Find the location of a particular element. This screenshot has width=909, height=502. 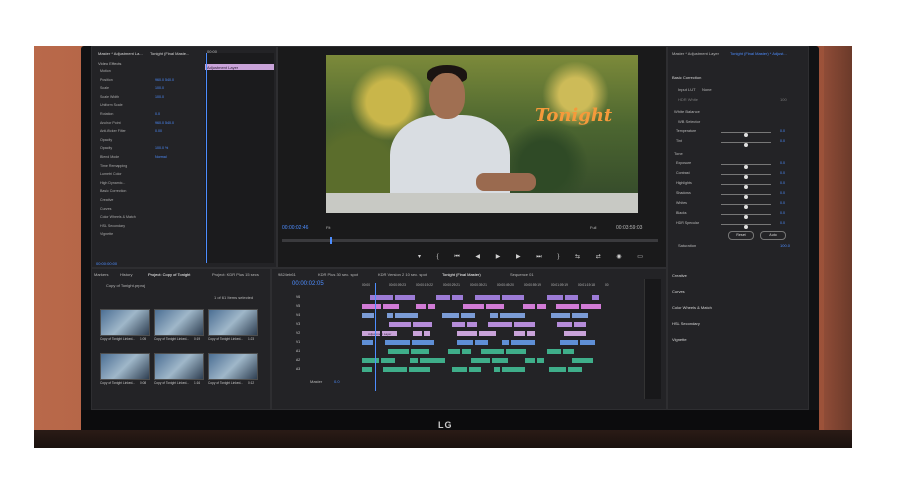

ec-row: Anti-flicker Filter 0.00 is located at coordinates (152, 132).